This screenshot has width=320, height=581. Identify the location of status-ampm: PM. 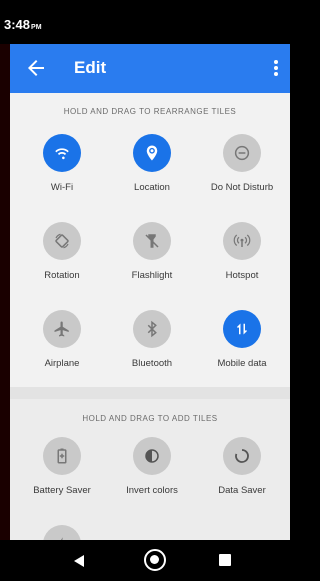
(36, 27).